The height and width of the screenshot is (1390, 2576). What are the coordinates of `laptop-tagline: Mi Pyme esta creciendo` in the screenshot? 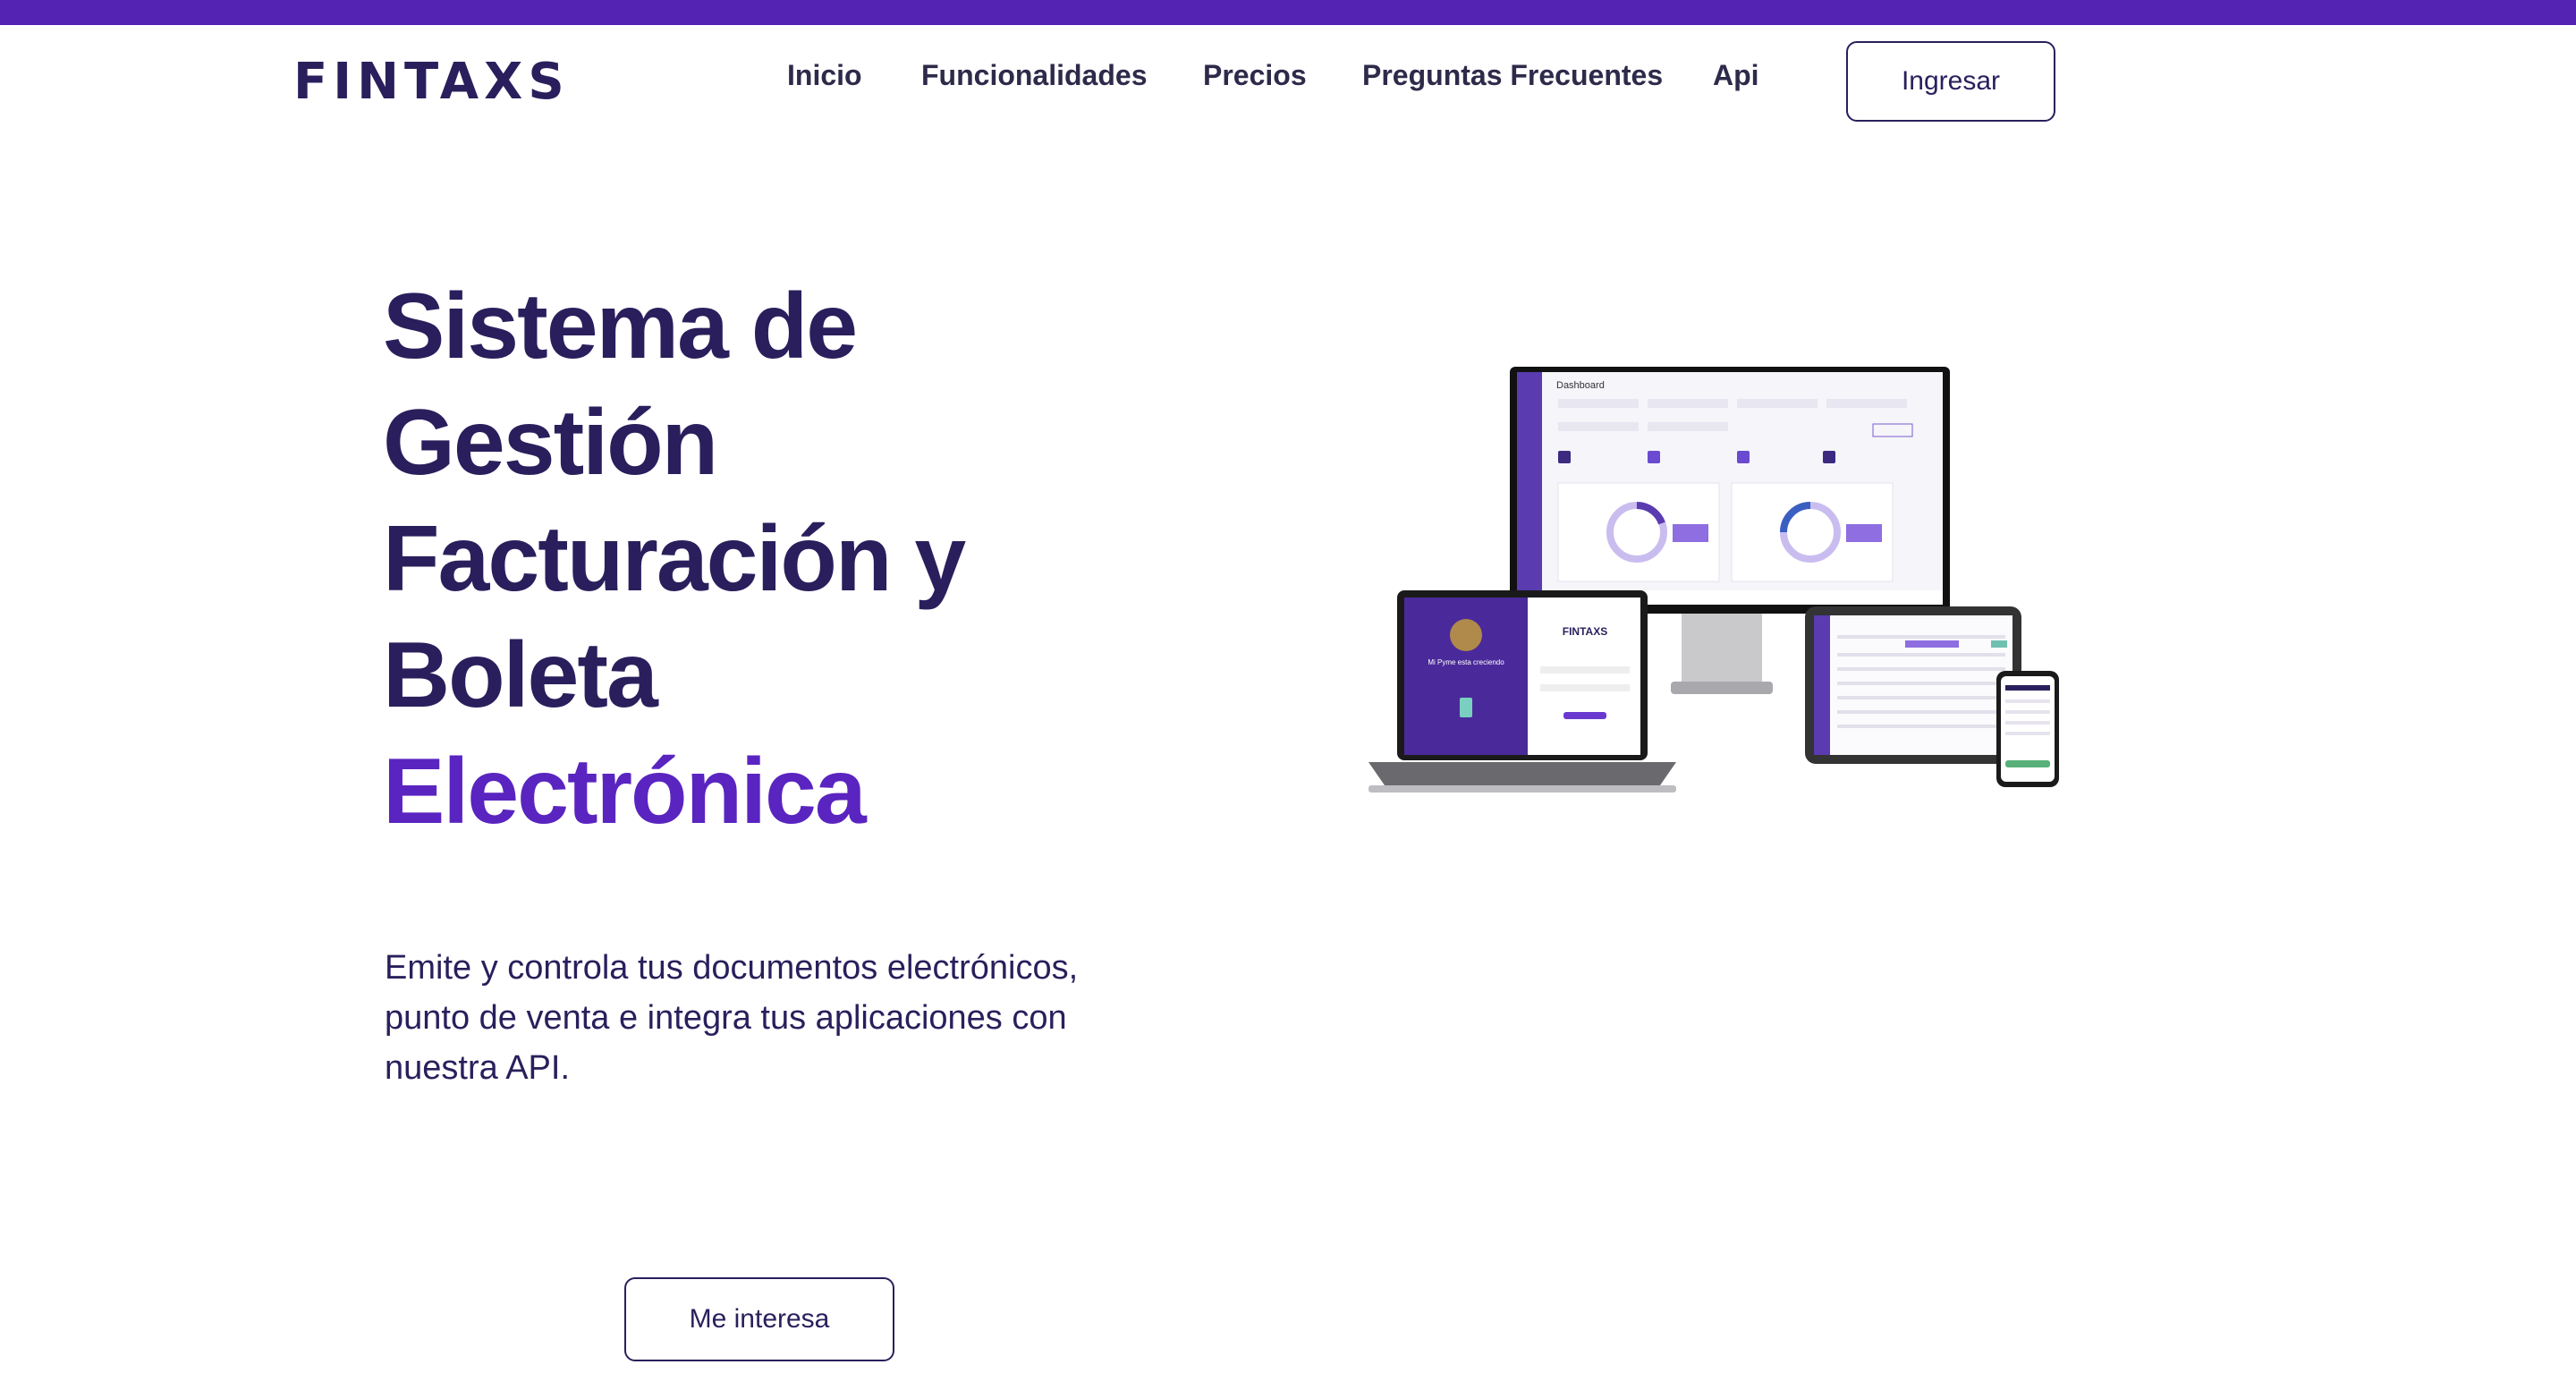 It's located at (1466, 662).